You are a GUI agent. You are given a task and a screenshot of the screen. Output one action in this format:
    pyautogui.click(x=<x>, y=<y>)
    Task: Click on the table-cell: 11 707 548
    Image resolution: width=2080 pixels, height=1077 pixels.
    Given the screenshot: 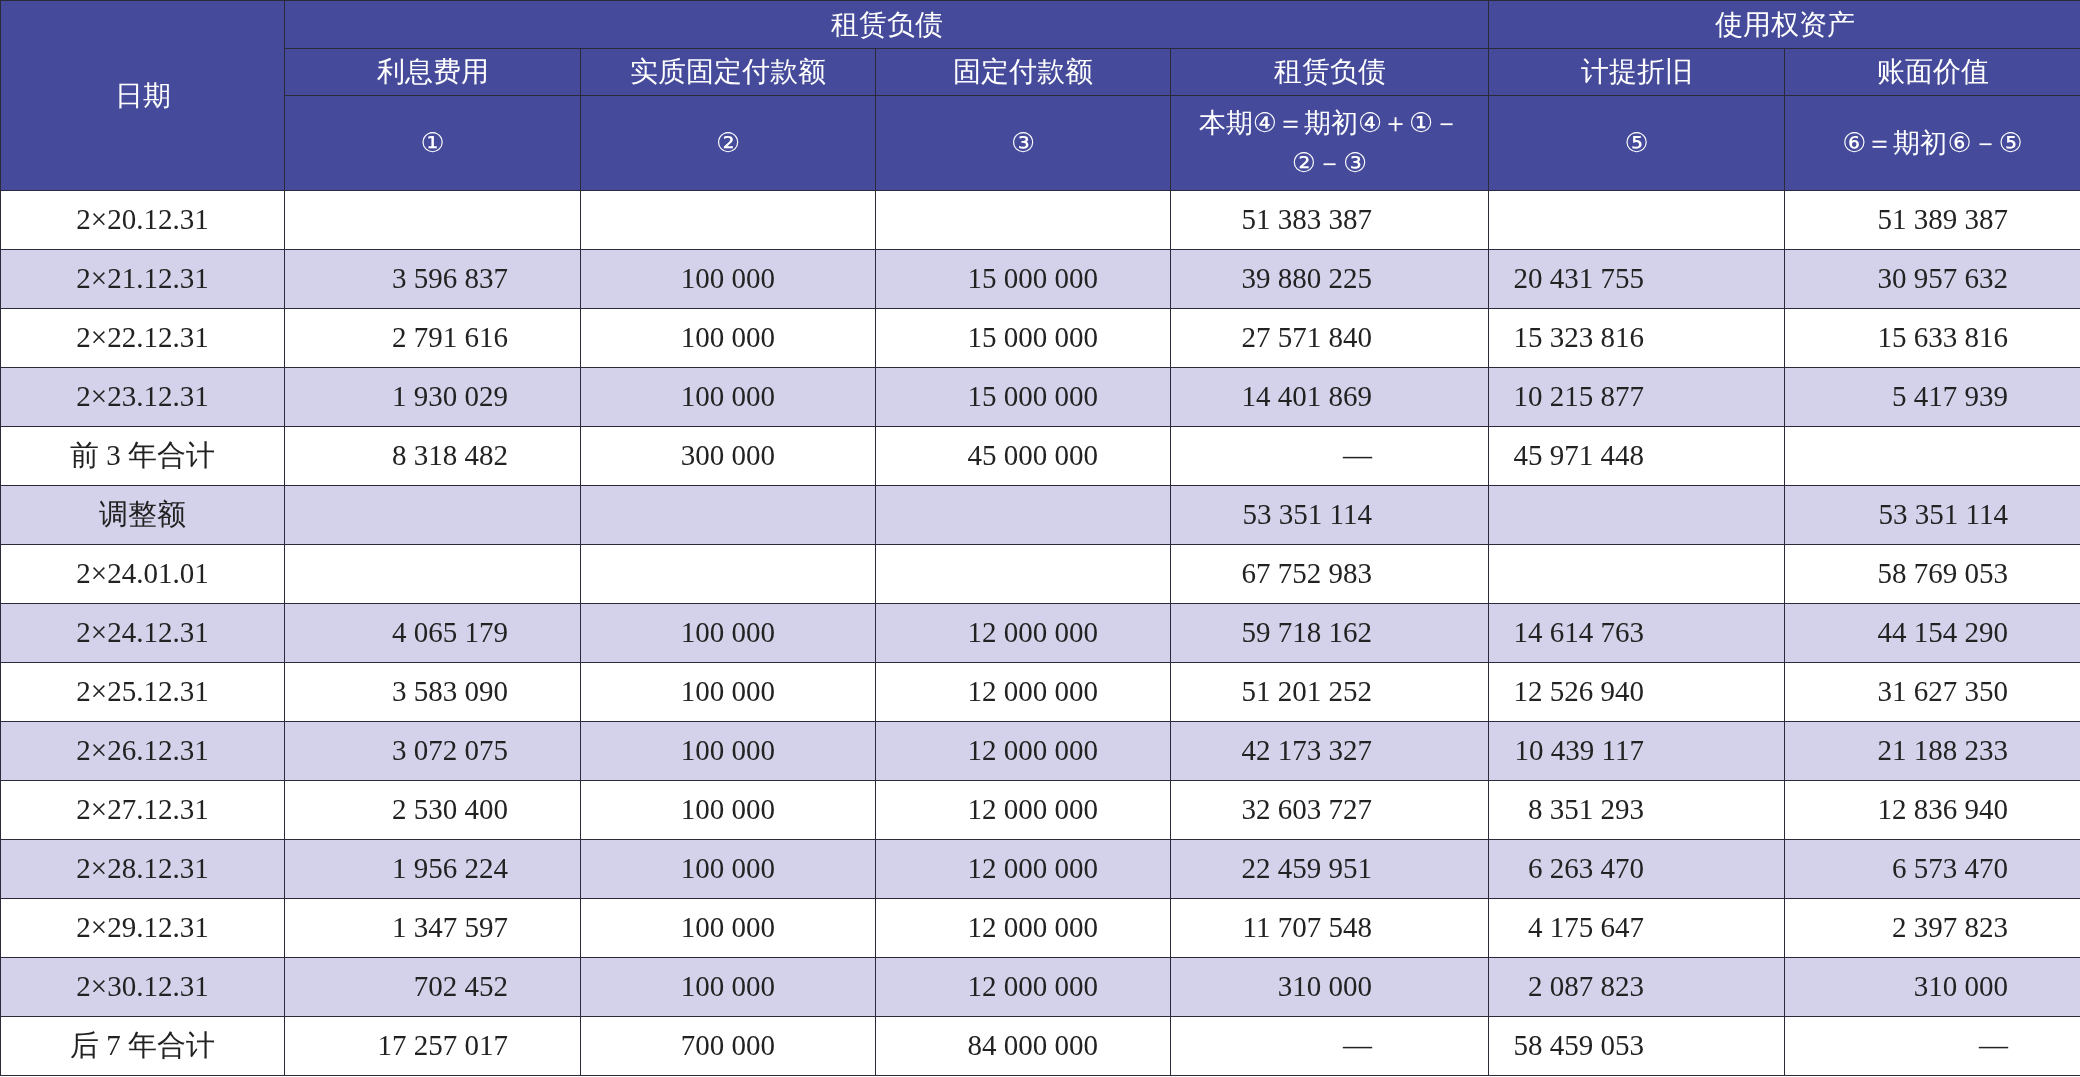 What is the action you would take?
    pyautogui.click(x=1329, y=928)
    